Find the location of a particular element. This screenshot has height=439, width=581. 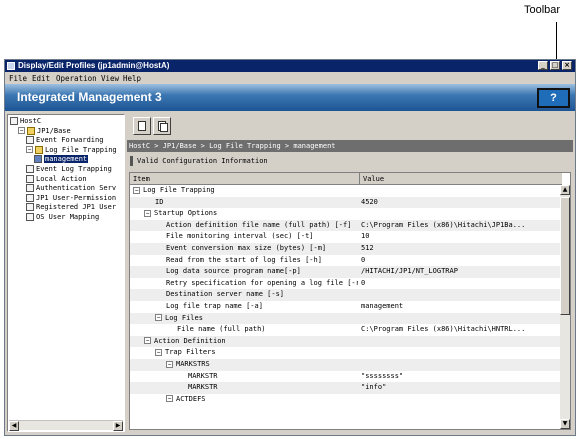

scroll-left-icon: ◀ is located at coordinates (14, 426).